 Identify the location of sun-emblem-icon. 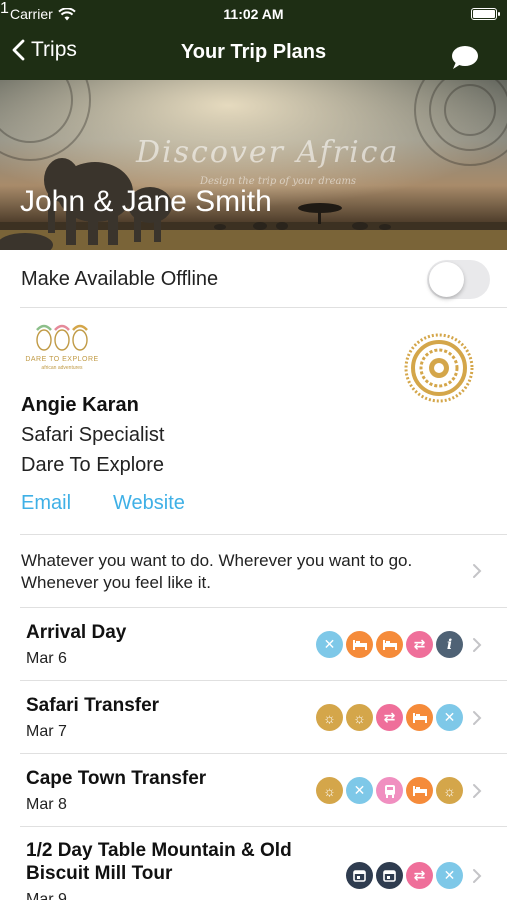
(439, 368).